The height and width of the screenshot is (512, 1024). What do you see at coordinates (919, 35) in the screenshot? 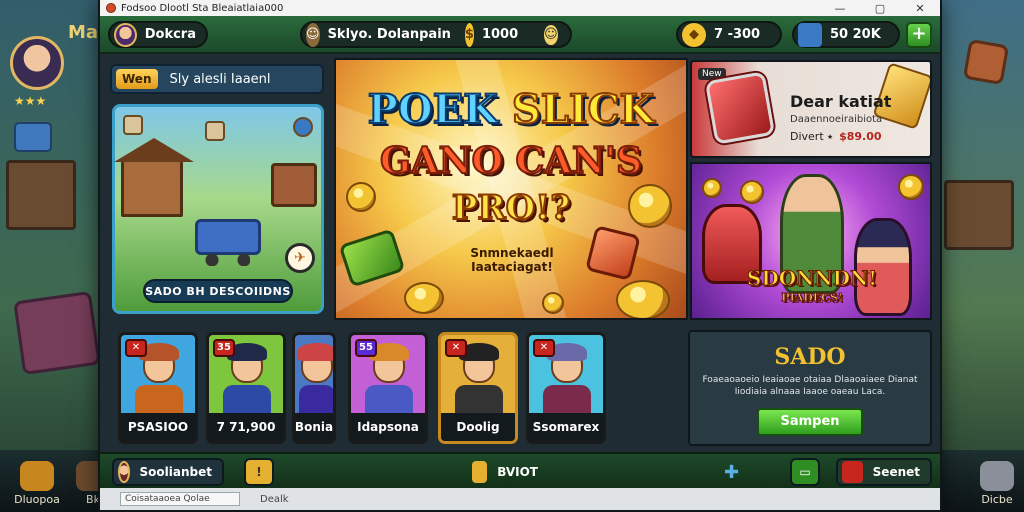
I see `add-currency-button: +` at bounding box center [919, 35].